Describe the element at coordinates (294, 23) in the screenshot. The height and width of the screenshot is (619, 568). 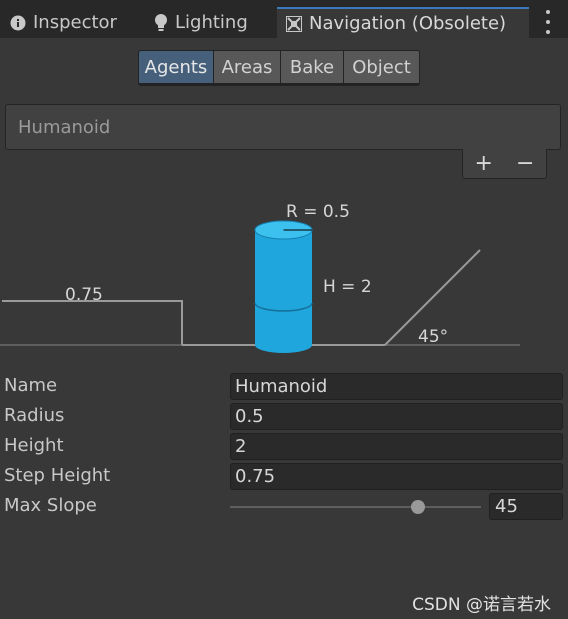
I see `navmesh-icon` at that location.